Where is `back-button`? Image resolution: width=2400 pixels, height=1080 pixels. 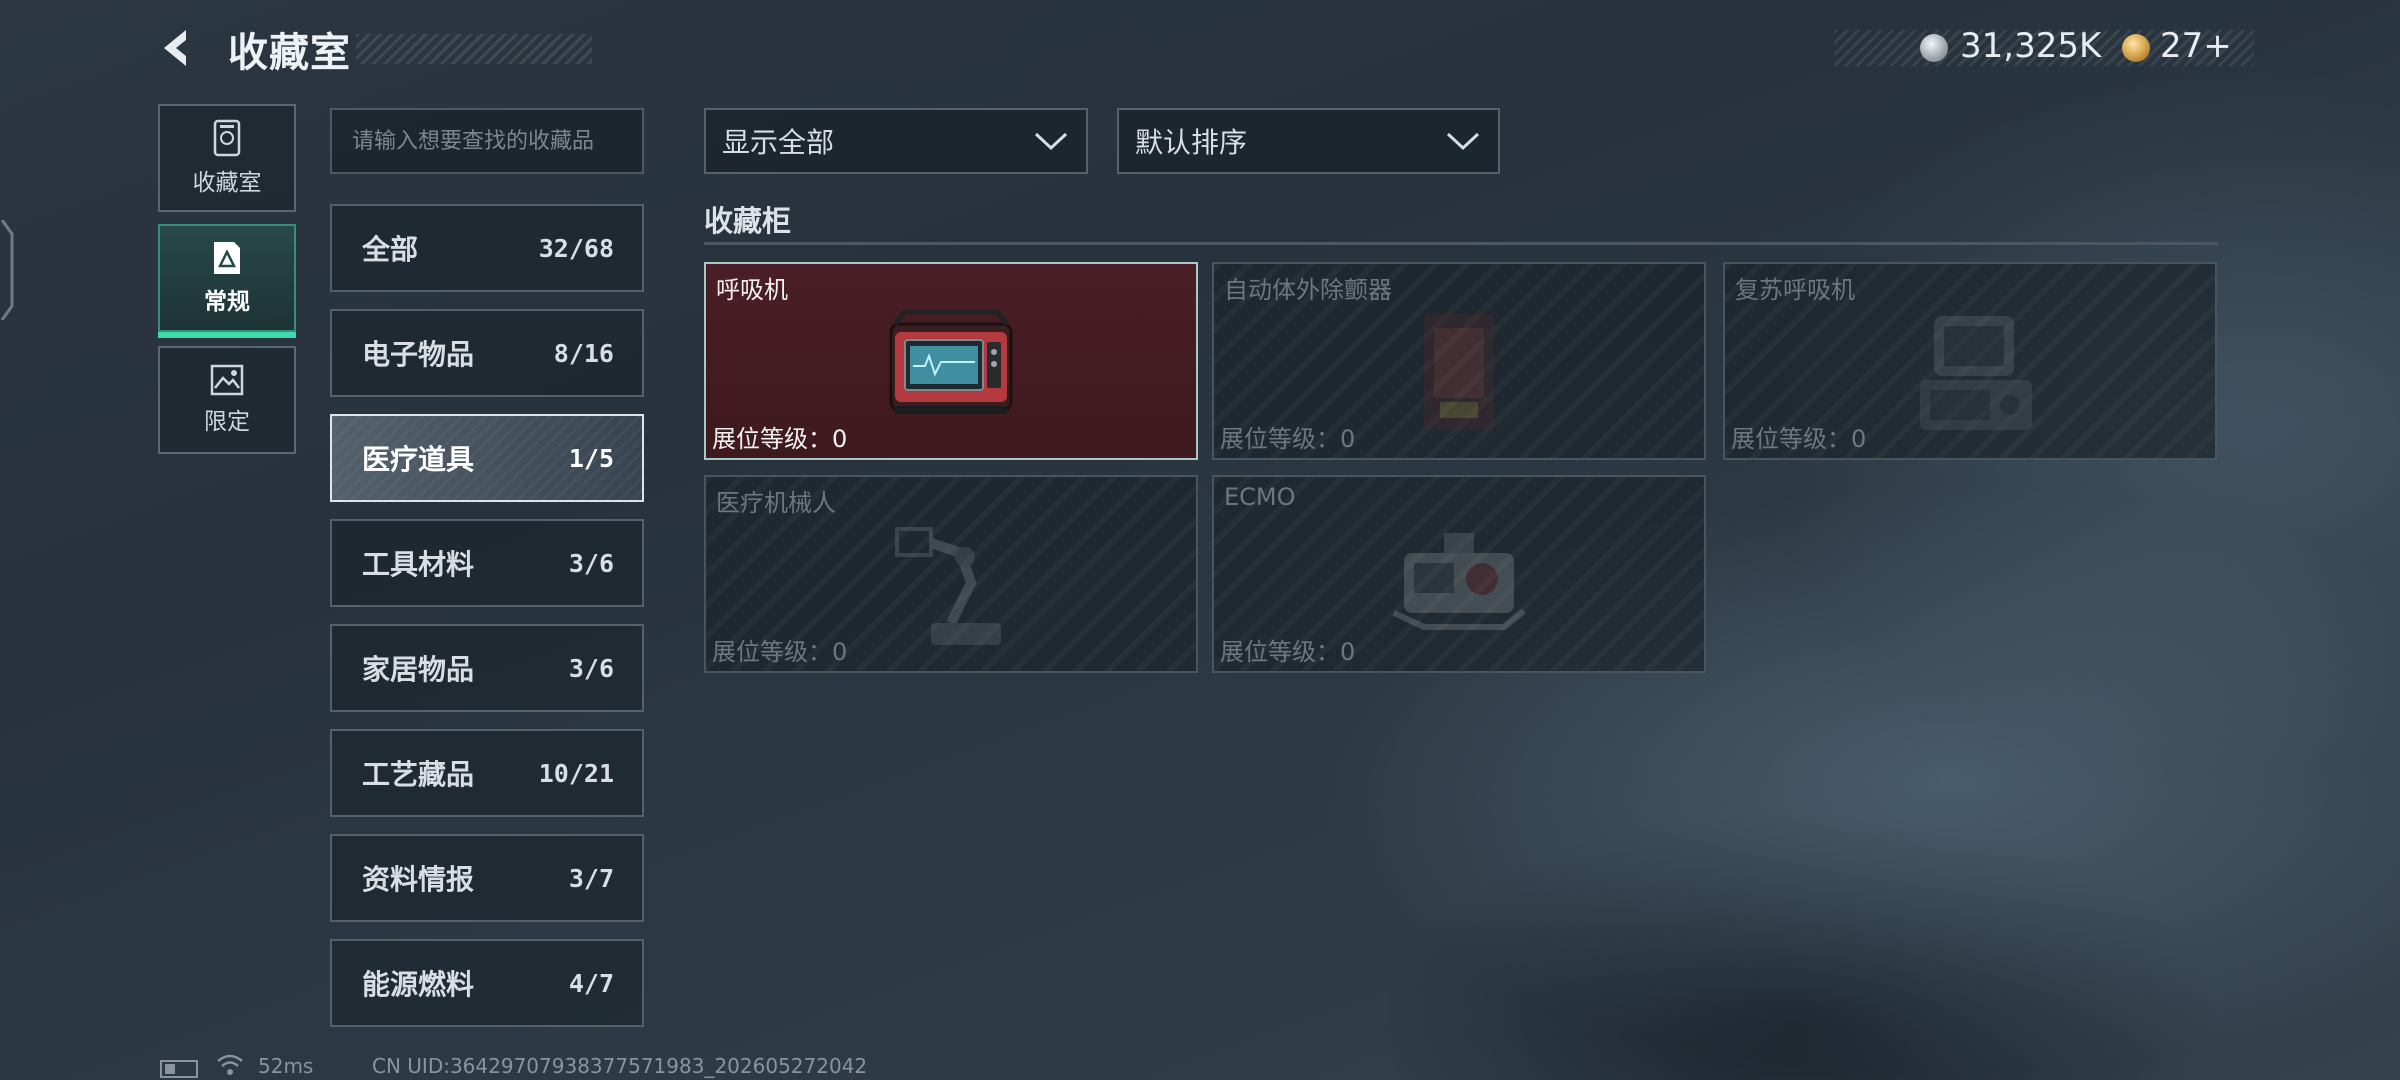 back-button is located at coordinates (178, 48).